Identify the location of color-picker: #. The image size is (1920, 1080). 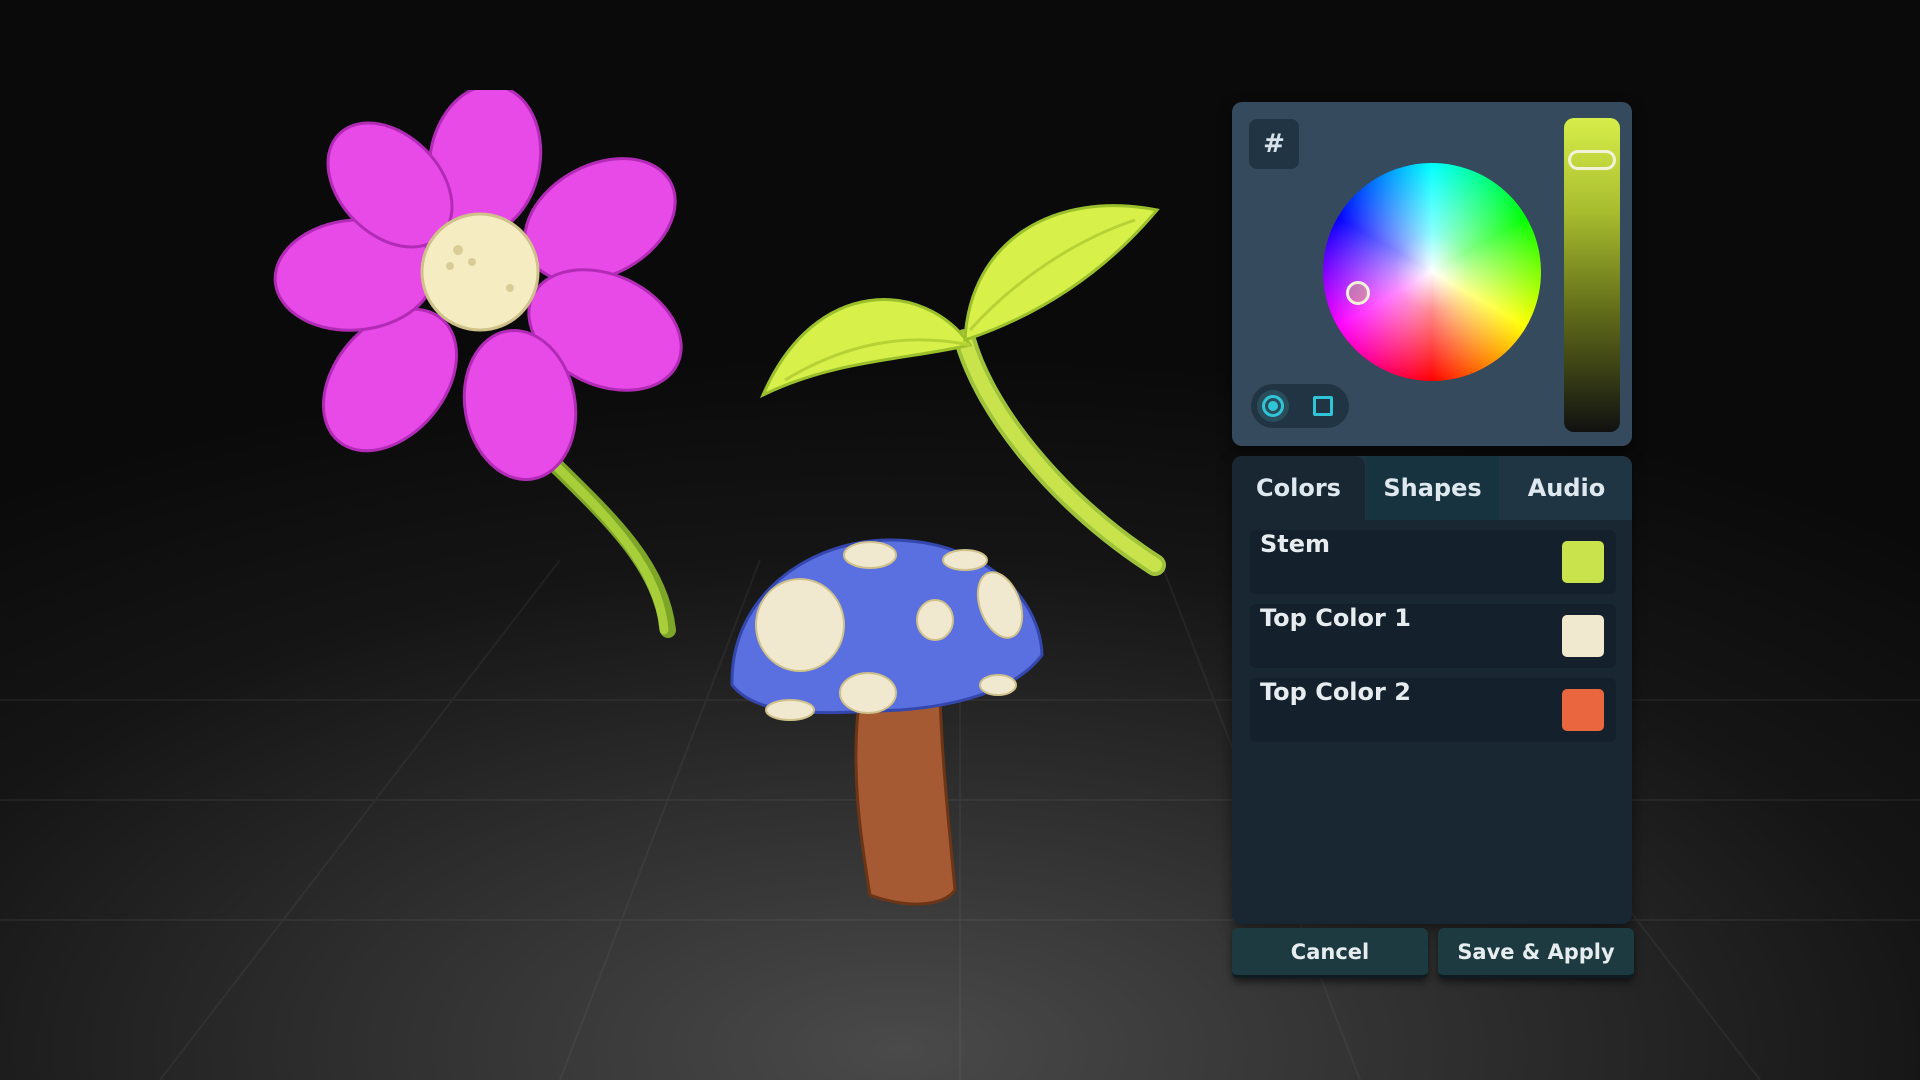
(1432, 274).